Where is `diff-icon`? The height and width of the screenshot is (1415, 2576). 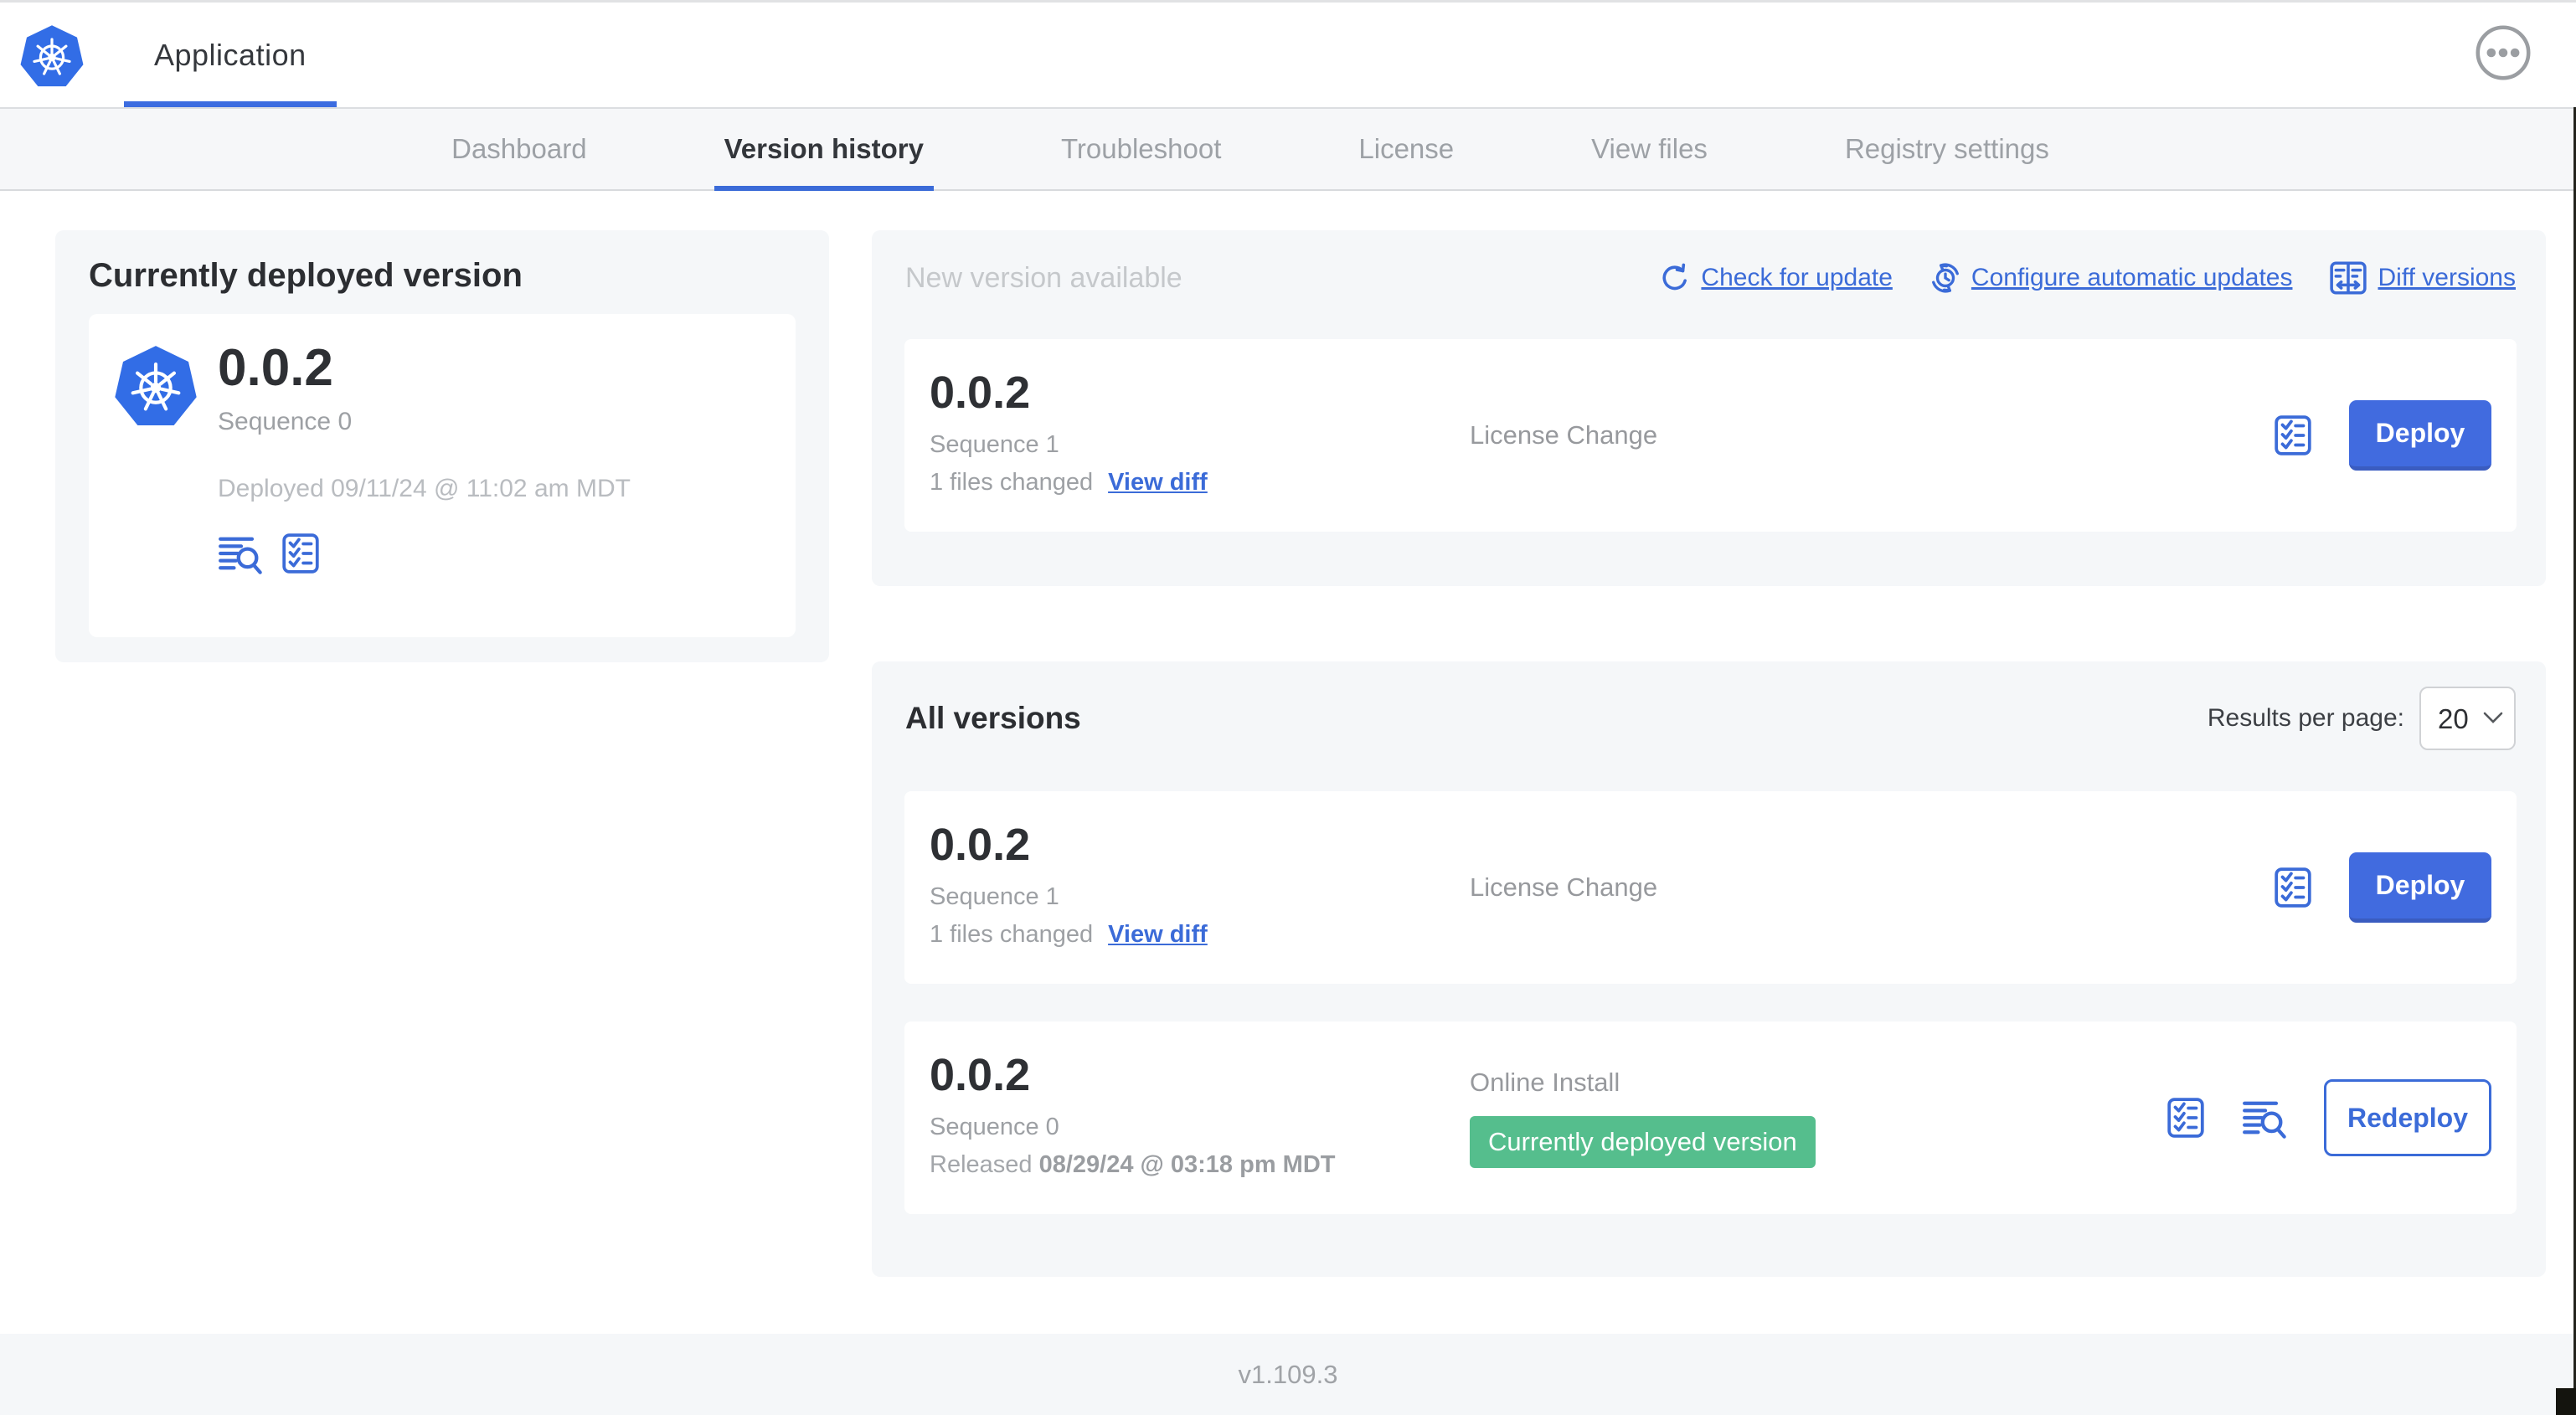
diff-icon is located at coordinates (2348, 278).